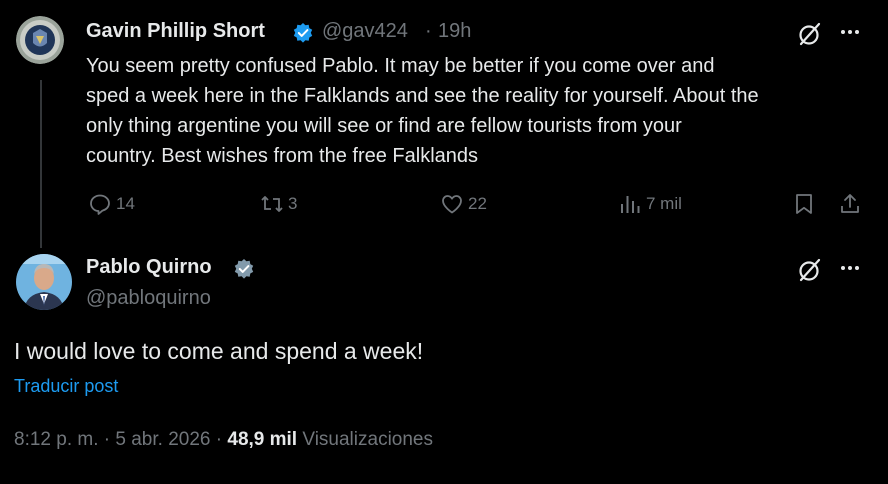 The image size is (888, 484). What do you see at coordinates (149, 267) in the screenshot?
I see `main-author-name: Pablo Quirno` at bounding box center [149, 267].